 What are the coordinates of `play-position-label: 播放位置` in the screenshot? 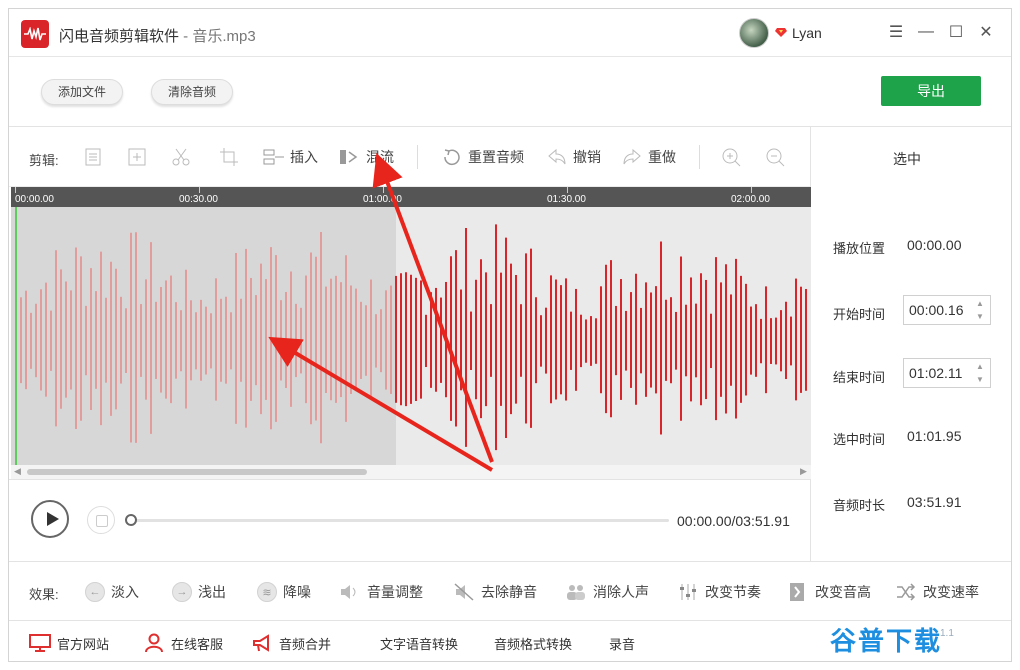 It's located at (859, 248).